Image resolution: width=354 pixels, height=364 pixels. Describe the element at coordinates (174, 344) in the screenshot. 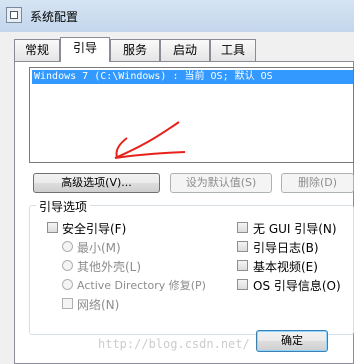

I see `watermark-text: http://blog.csdn.net/` at that location.